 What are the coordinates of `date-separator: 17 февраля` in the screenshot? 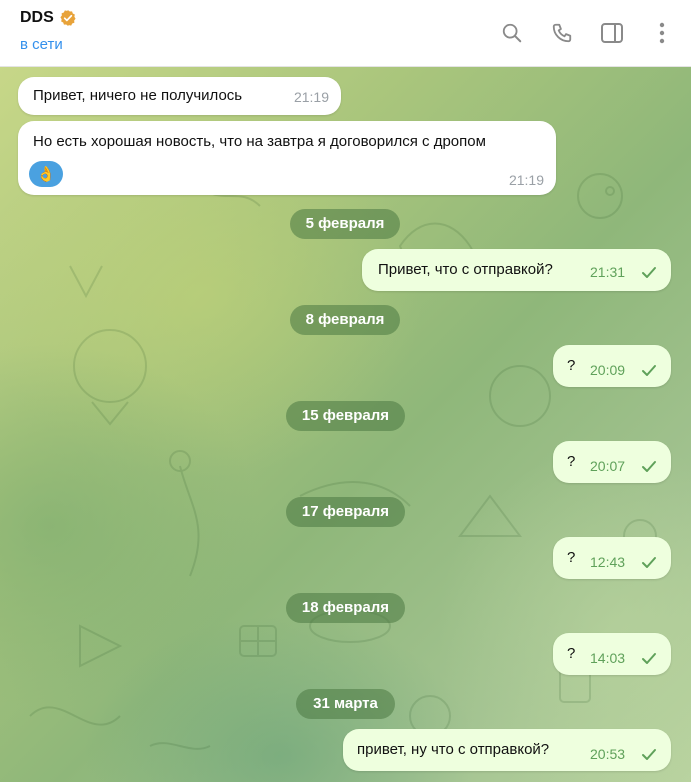 It's located at (345, 512).